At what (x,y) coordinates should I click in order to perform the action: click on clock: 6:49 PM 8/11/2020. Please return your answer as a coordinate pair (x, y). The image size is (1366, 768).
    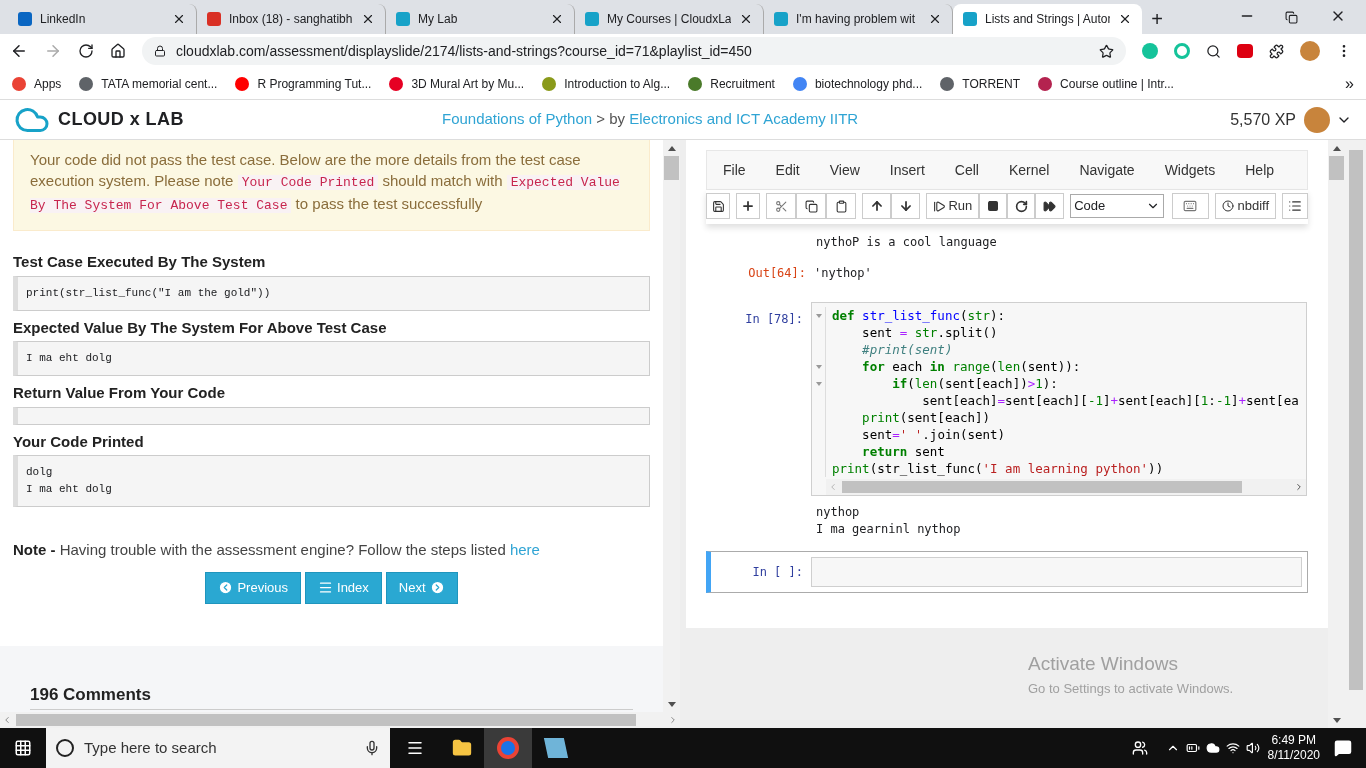
    Looking at the image, I should click on (1293, 748).